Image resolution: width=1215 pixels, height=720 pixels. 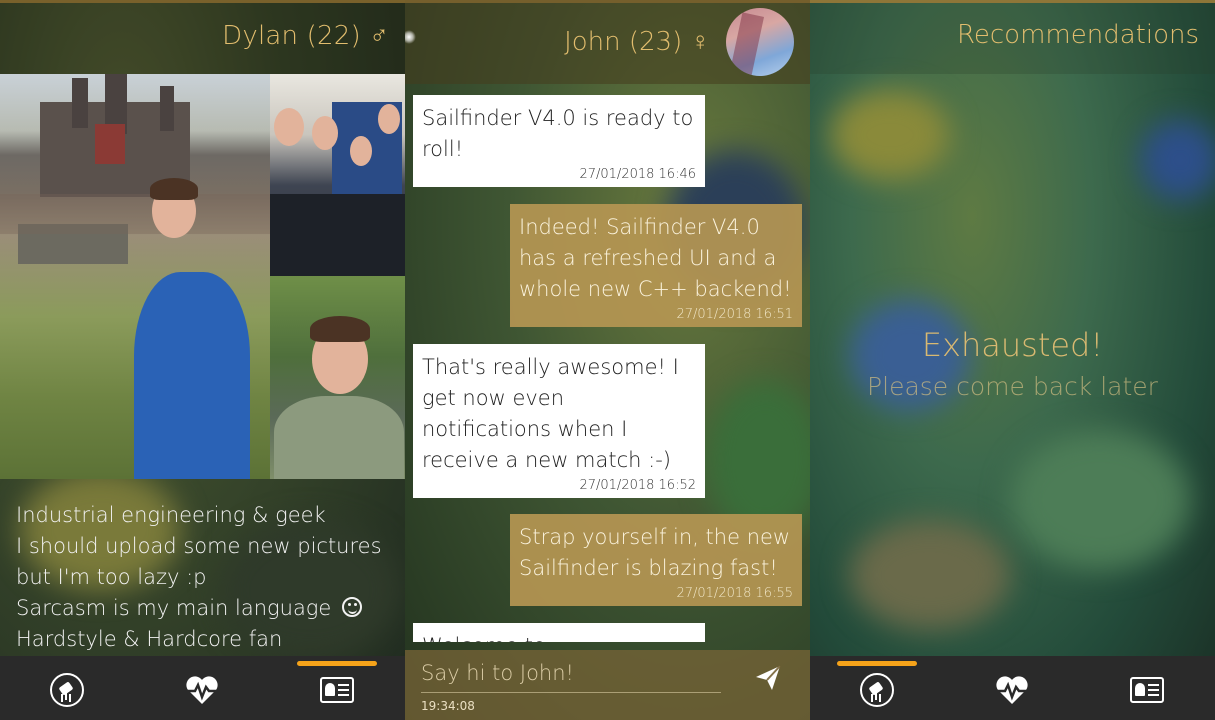 I want to click on composer-time: 19:34:08, so click(x=448, y=706).